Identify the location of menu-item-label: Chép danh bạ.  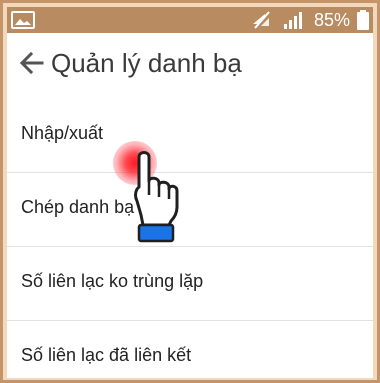
(78, 207).